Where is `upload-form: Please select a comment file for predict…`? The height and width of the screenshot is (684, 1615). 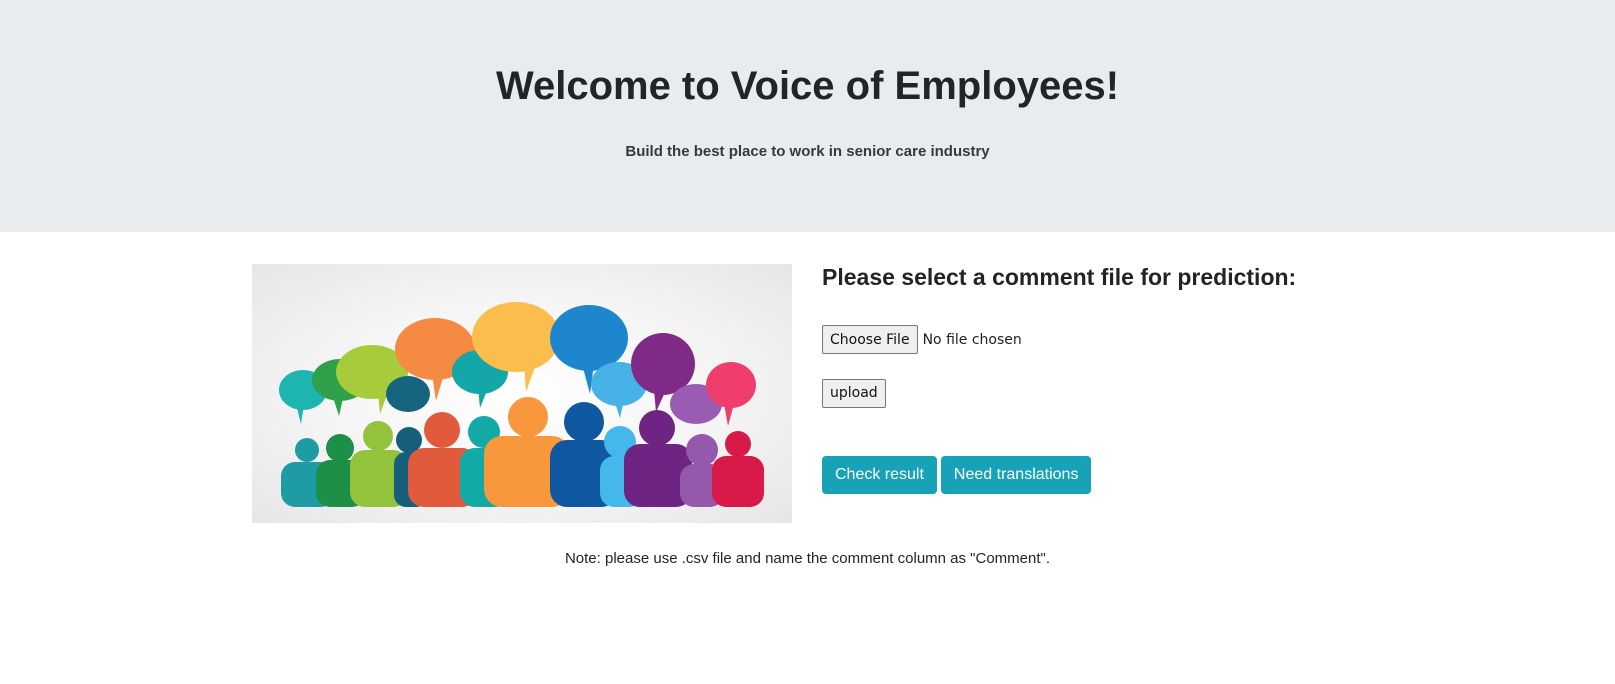
upload-form: Please select a comment file for predict… is located at coordinates (1059, 379).